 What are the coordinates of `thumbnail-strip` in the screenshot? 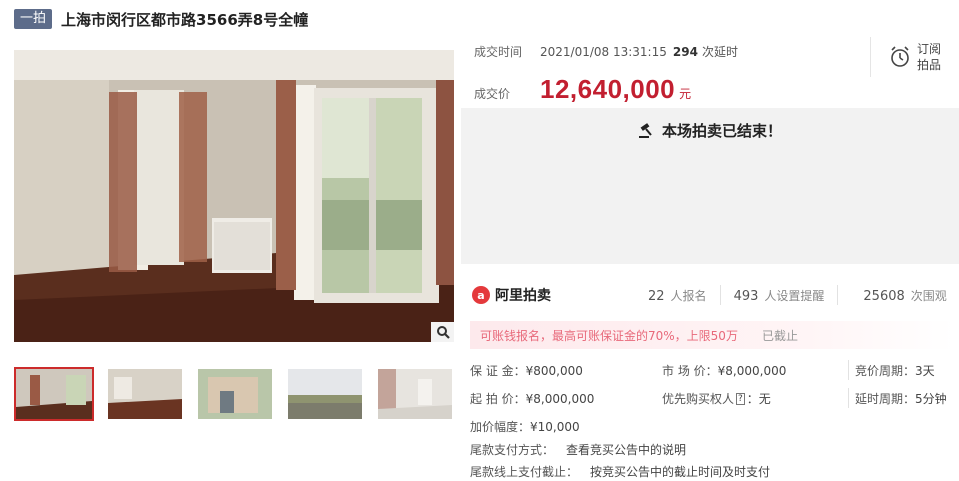 It's located at (240, 394).